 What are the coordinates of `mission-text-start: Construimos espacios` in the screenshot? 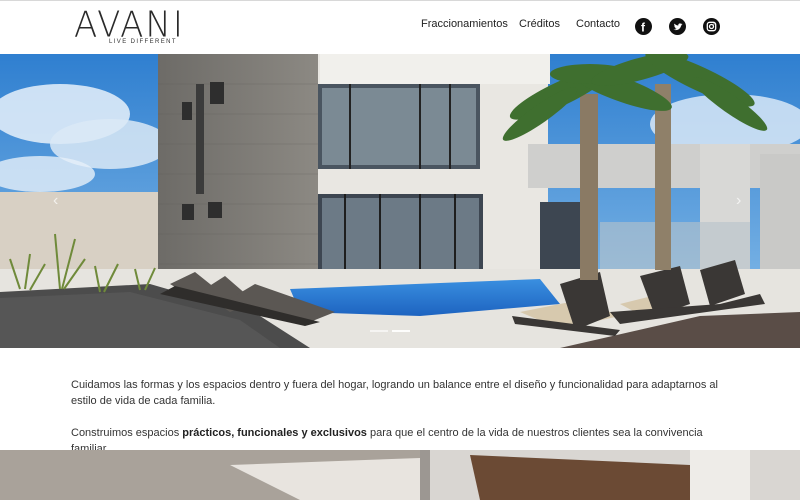 It's located at (127, 433).